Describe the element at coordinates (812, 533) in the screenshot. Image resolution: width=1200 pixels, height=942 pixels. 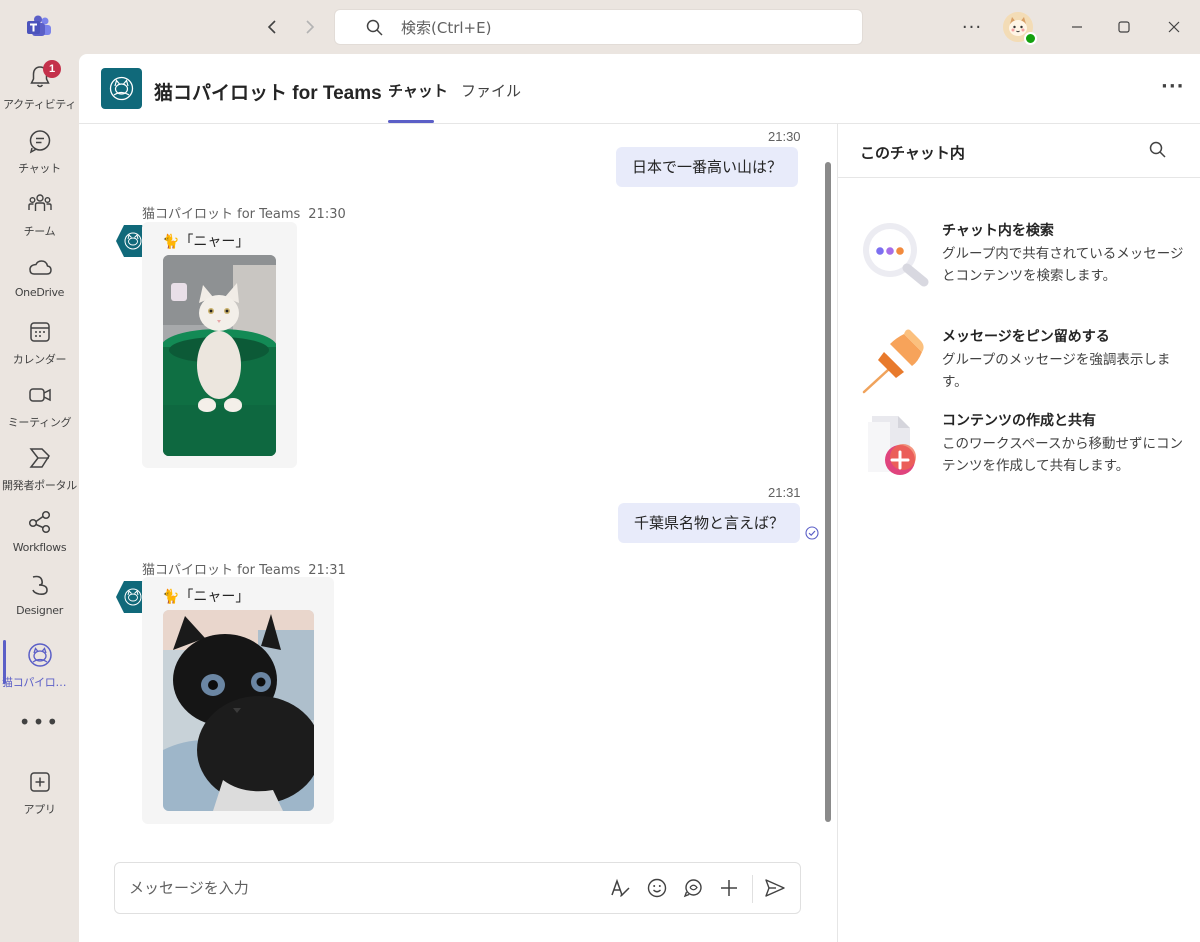
I see `read-receipt-icon` at that location.